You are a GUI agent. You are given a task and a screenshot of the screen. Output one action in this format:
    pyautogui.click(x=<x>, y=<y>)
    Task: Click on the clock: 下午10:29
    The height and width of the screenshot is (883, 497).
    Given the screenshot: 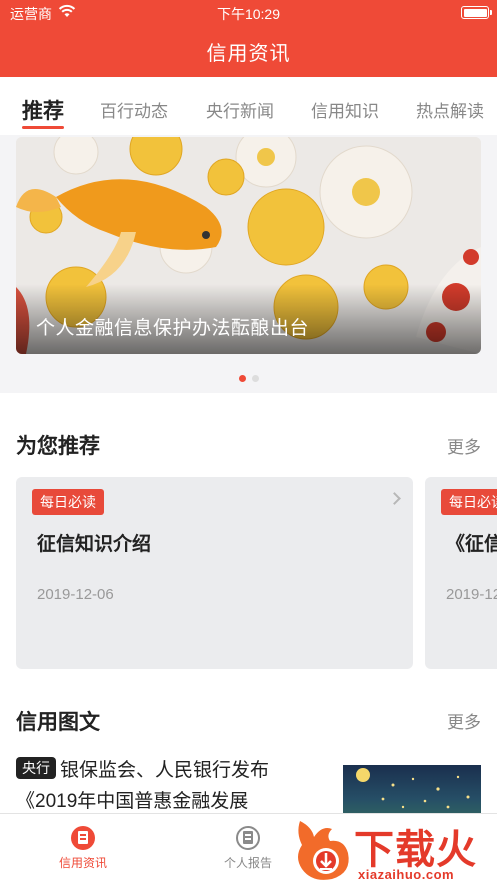 What is the action you would take?
    pyautogui.click(x=248, y=14)
    